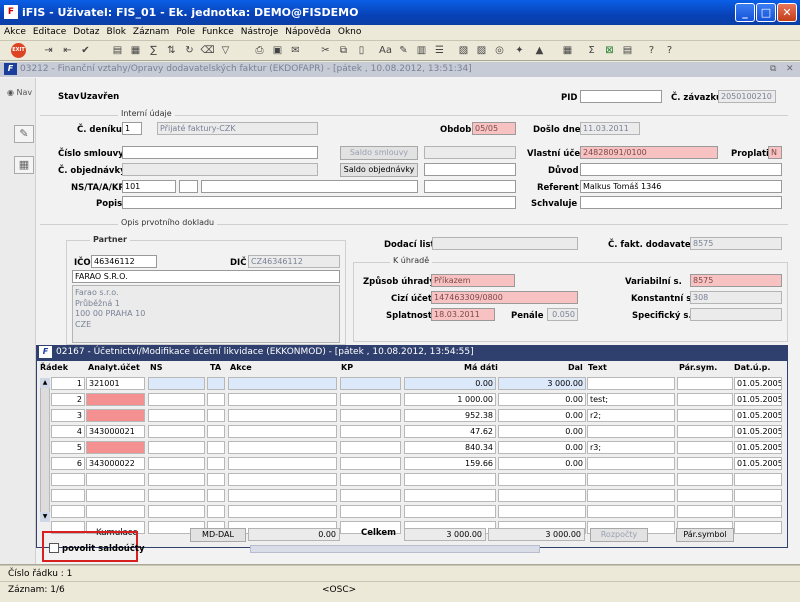 The width and height of the screenshot is (800, 602). What do you see at coordinates (669, 50) in the screenshot?
I see `context-help-icon: ?` at bounding box center [669, 50].